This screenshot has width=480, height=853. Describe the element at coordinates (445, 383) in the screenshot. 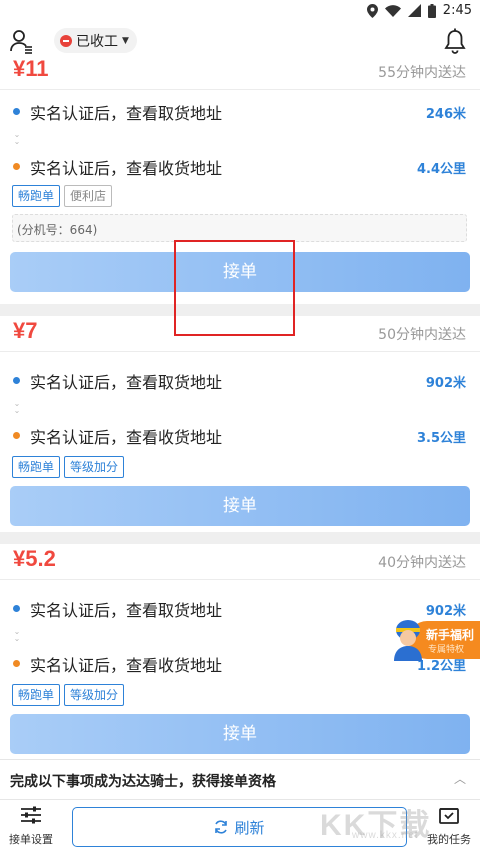

I see `pickup-distance: 902米` at that location.